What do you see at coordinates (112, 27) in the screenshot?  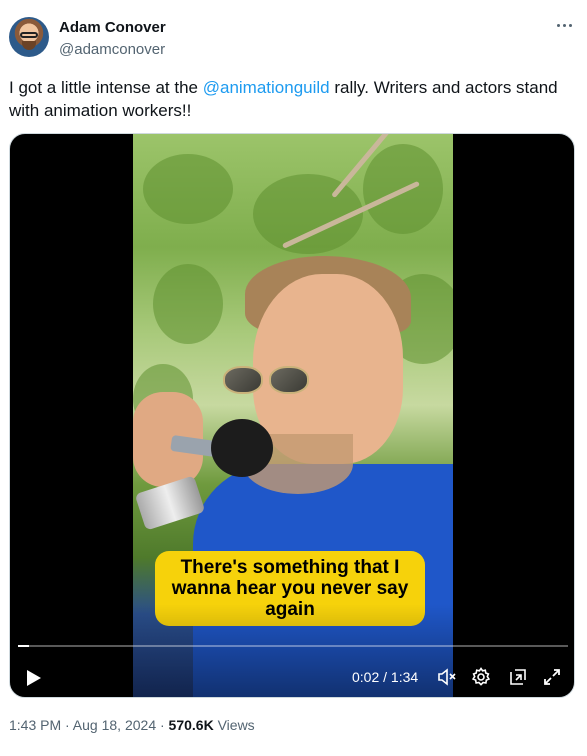 I see `author-name: Adam Conover` at bounding box center [112, 27].